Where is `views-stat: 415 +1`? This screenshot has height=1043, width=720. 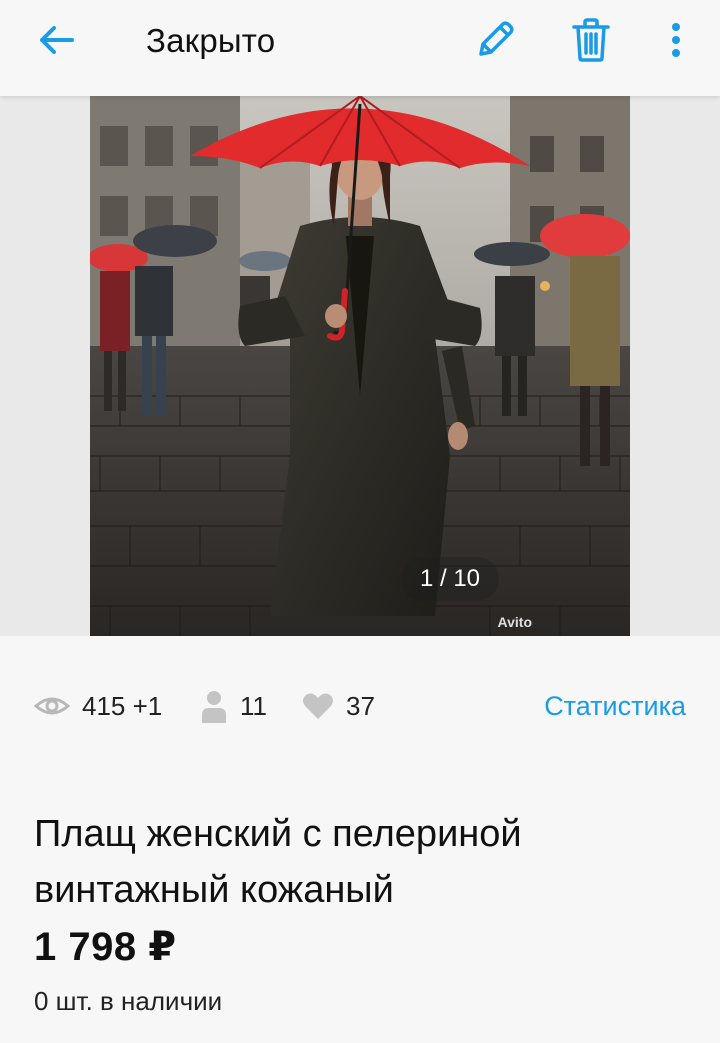
views-stat: 415 +1 is located at coordinates (98, 706).